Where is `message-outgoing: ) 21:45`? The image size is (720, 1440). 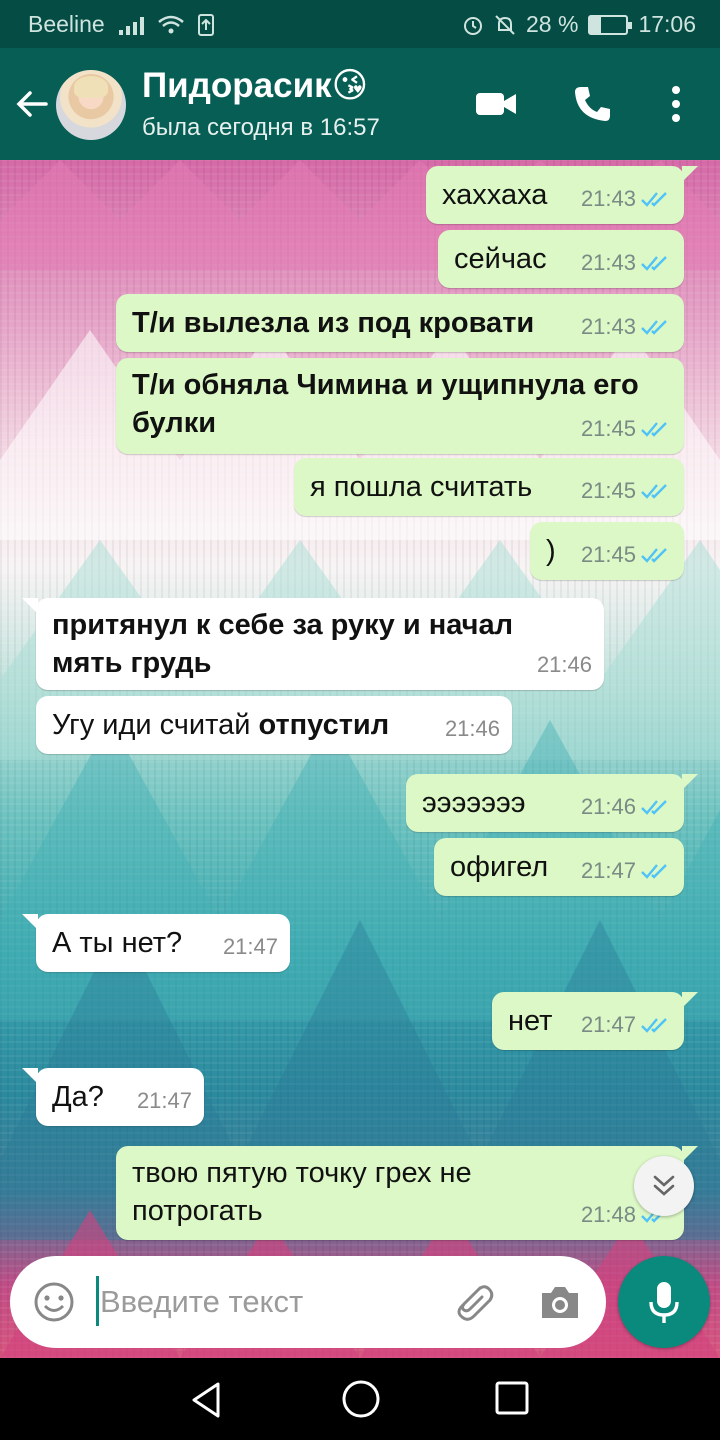 message-outgoing: ) 21:45 is located at coordinates (607, 551).